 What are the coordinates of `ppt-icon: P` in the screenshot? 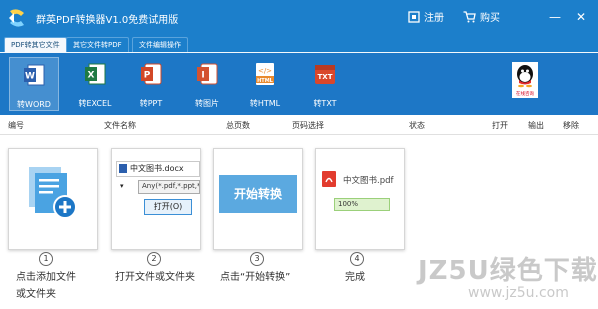 It's located at (151, 74).